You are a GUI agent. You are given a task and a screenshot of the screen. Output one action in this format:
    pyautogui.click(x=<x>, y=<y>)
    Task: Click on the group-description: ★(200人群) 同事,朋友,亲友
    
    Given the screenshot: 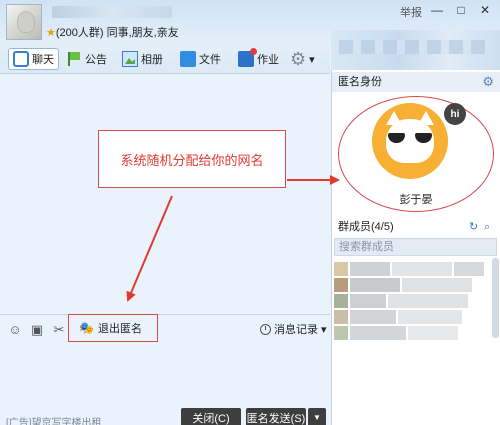 What is the action you would take?
    pyautogui.click(x=112, y=32)
    